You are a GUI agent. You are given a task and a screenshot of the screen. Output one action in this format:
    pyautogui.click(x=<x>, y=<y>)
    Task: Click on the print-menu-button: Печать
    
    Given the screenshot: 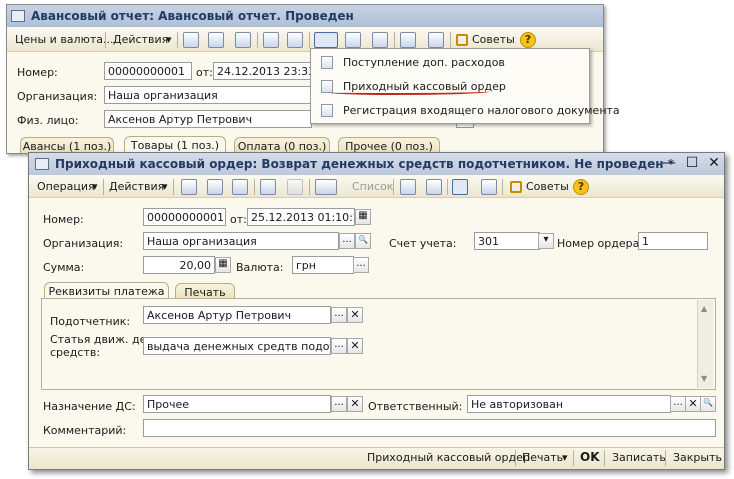 What is the action you would take?
    pyautogui.click(x=542, y=457)
    